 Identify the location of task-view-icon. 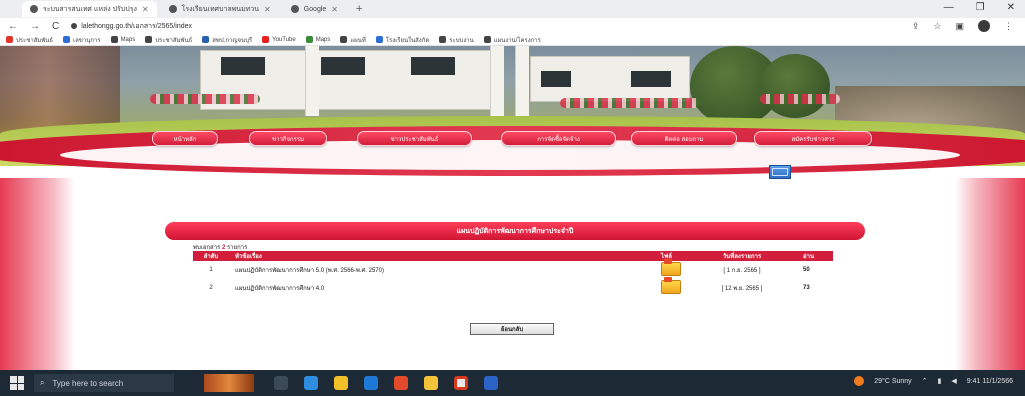
(281, 383).